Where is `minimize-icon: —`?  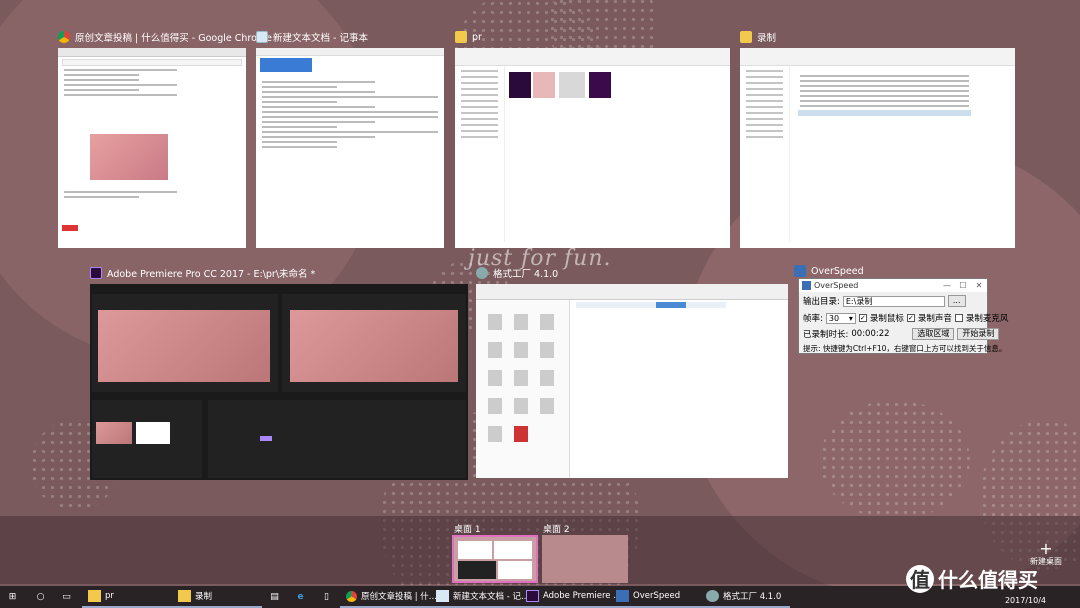 minimize-icon: — is located at coordinates (947, 285).